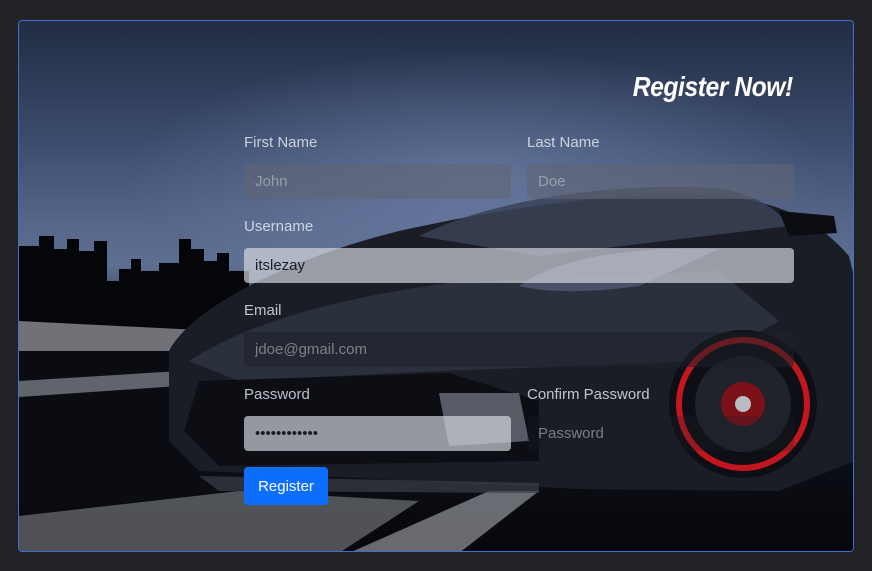  What do you see at coordinates (377, 181) in the screenshot?
I see `first-name-input` at bounding box center [377, 181].